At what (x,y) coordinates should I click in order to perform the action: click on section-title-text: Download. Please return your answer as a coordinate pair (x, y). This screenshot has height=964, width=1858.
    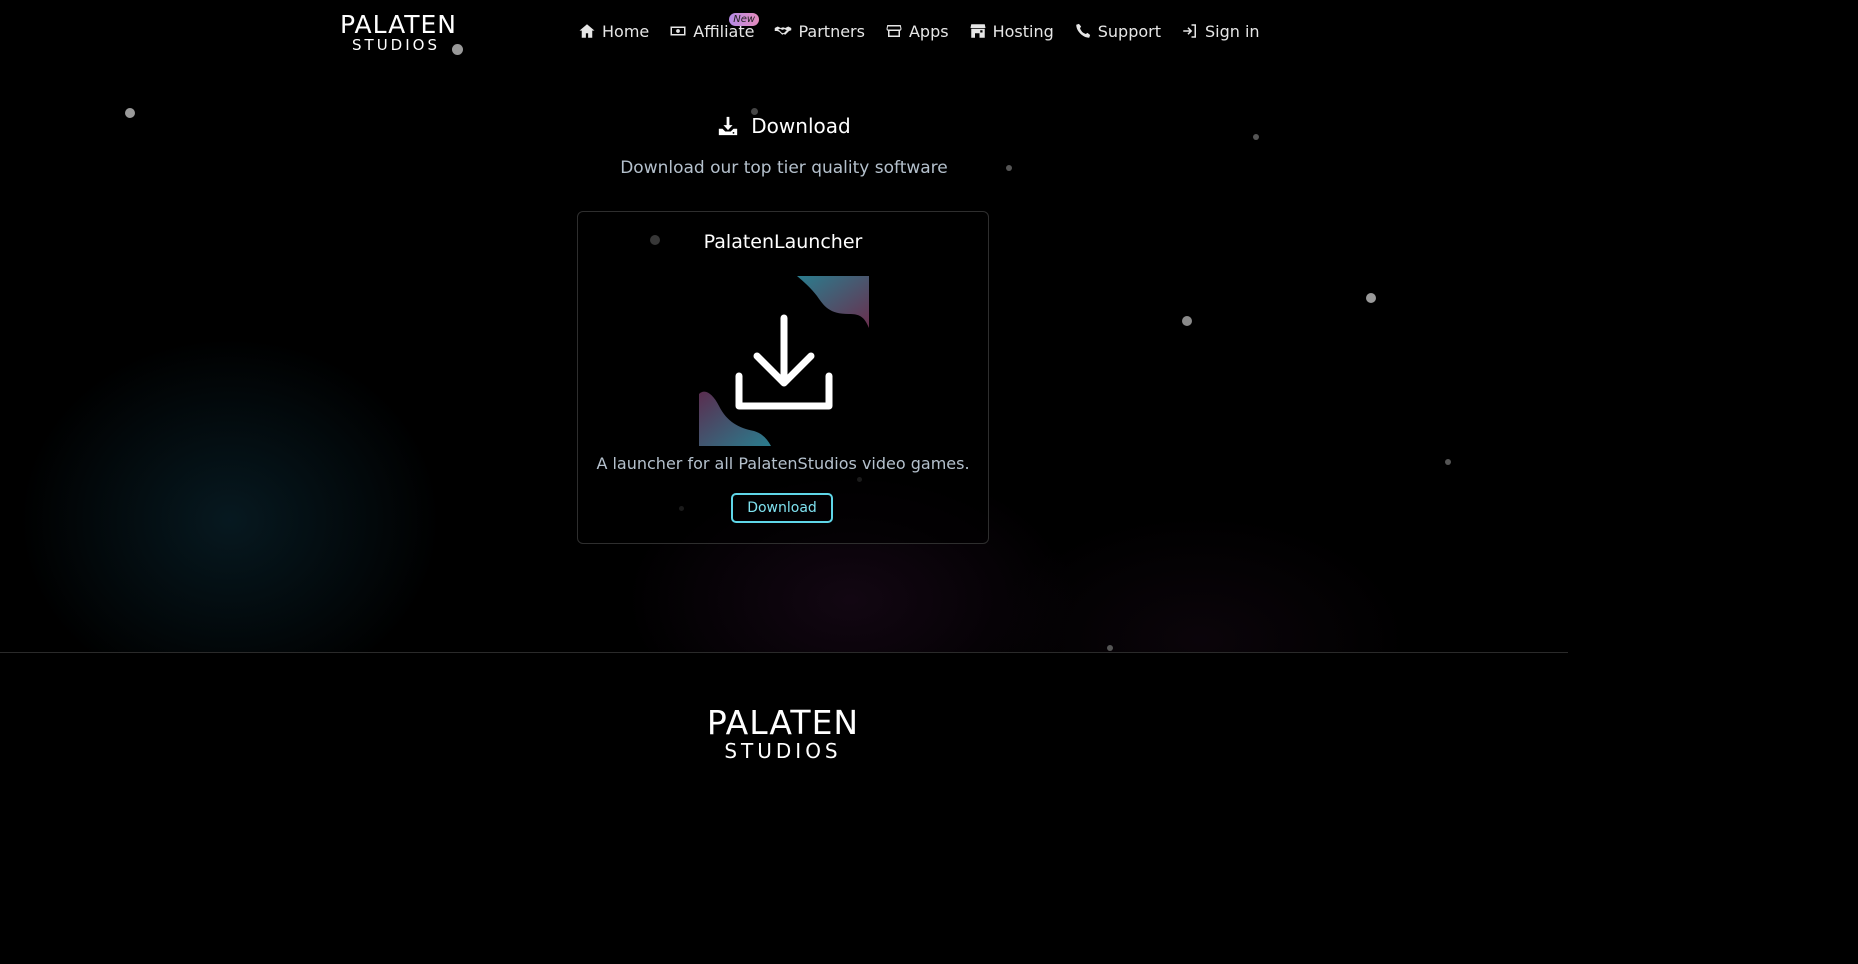
    Looking at the image, I should click on (801, 126).